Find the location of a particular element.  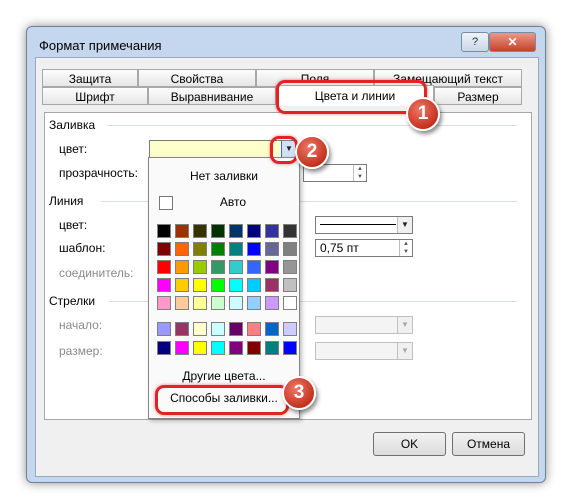

line-weight-value: 0,75 пт is located at coordinates (339, 248).